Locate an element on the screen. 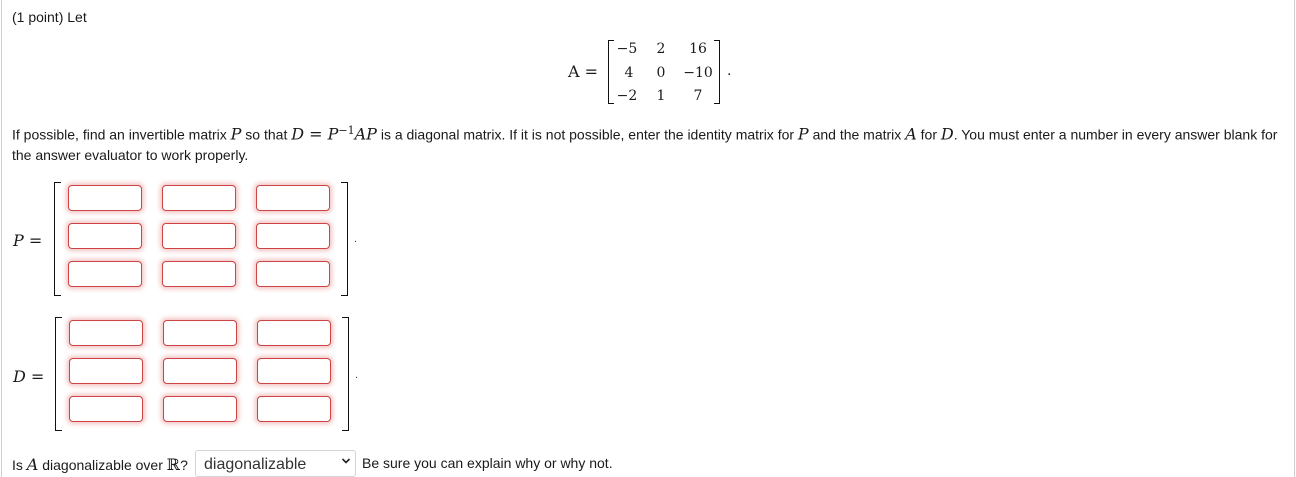 The image size is (1296, 477). d-matrix-label: D = is located at coordinates (29, 376).